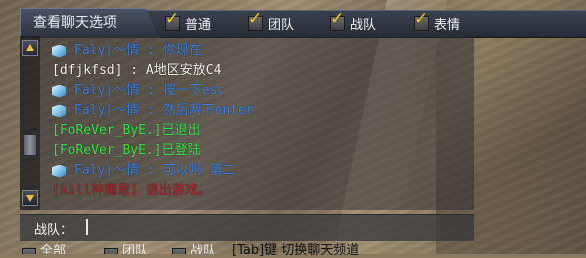  Describe the element at coordinates (135, 249) in the screenshot. I see `channel-team-label: 团队` at that location.